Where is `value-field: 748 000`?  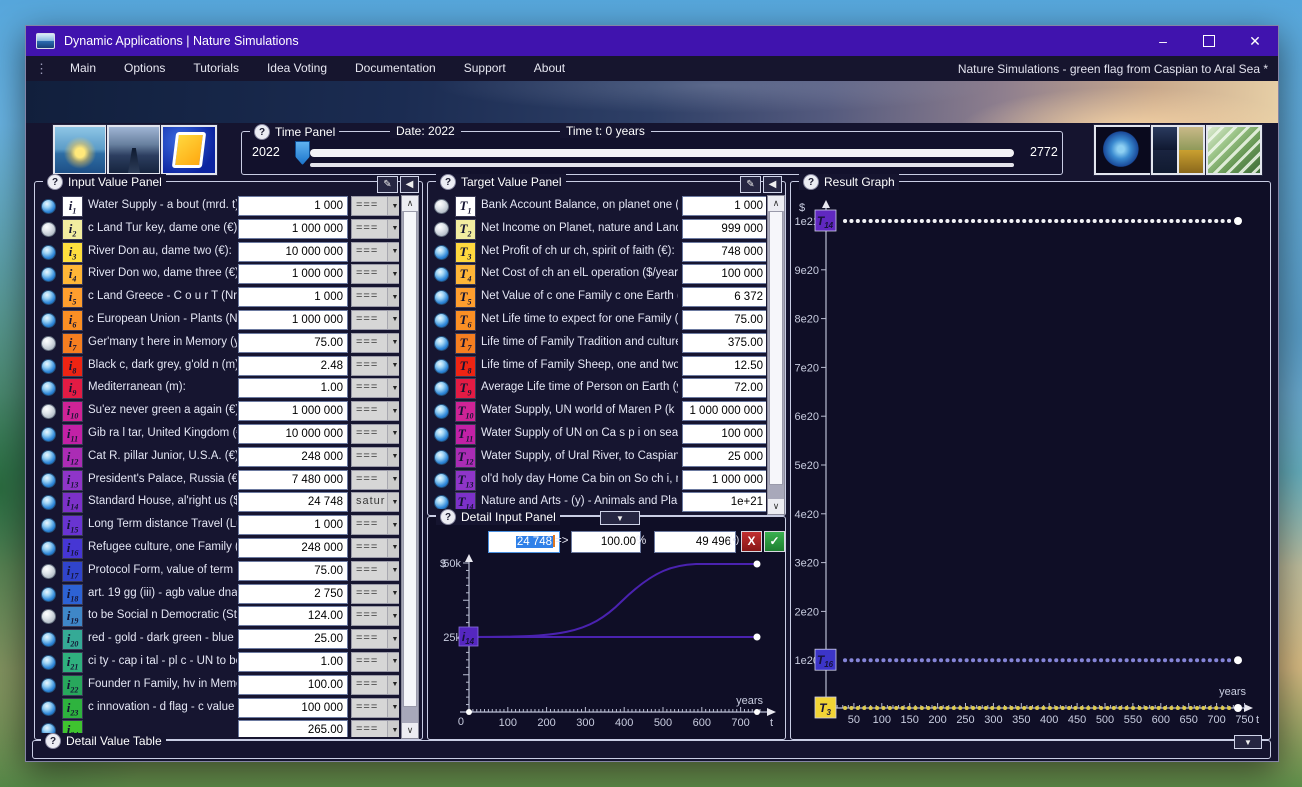
value-field: 748 000 is located at coordinates (724, 251).